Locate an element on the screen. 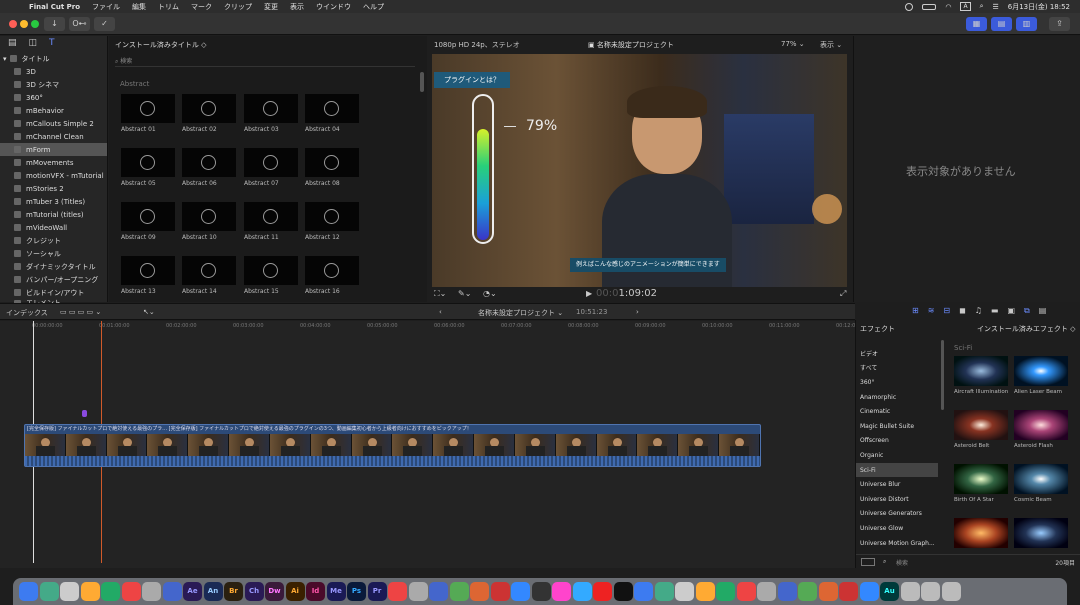 Image resolution: width=1080 pixels, height=605 pixels. photos-tab-icon: ◫ is located at coordinates (33, 45).